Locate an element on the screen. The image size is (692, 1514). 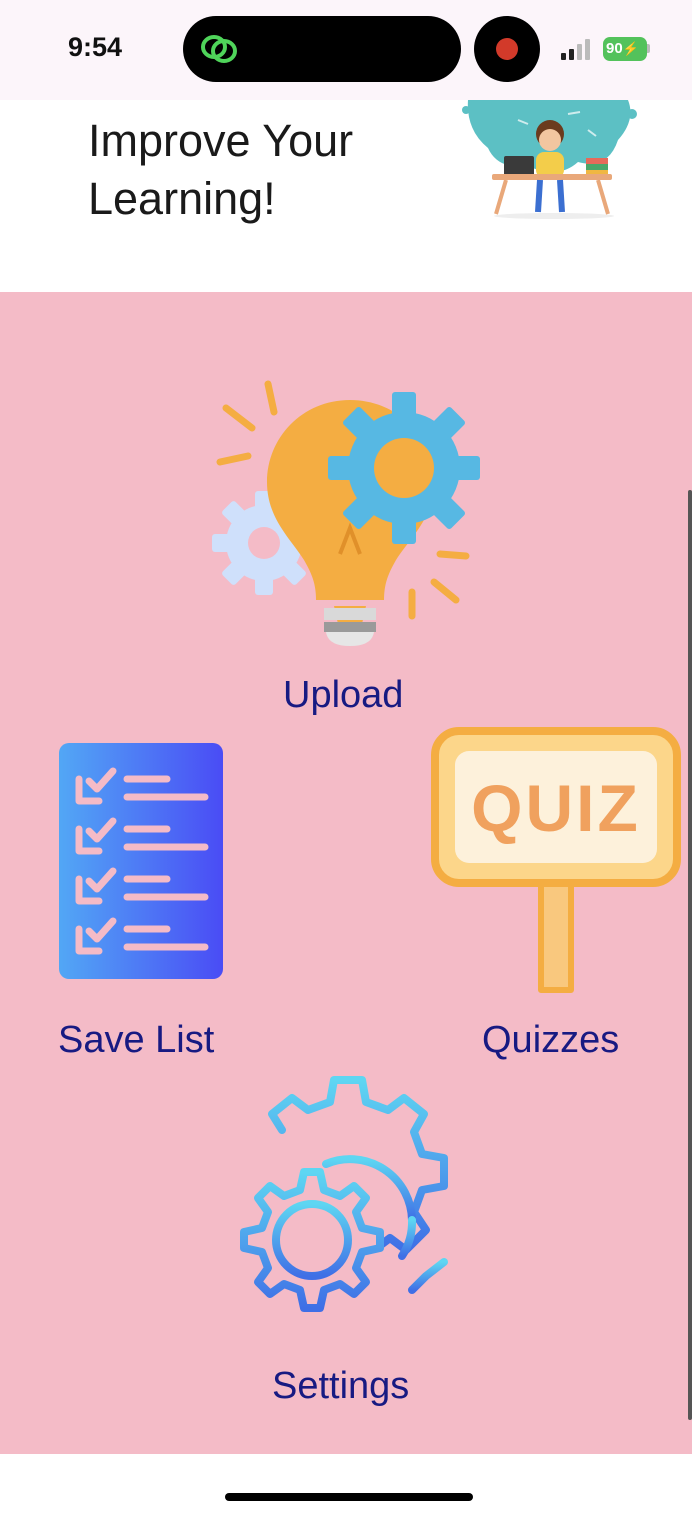
status-time: 9:54 is located at coordinates (95, 47).